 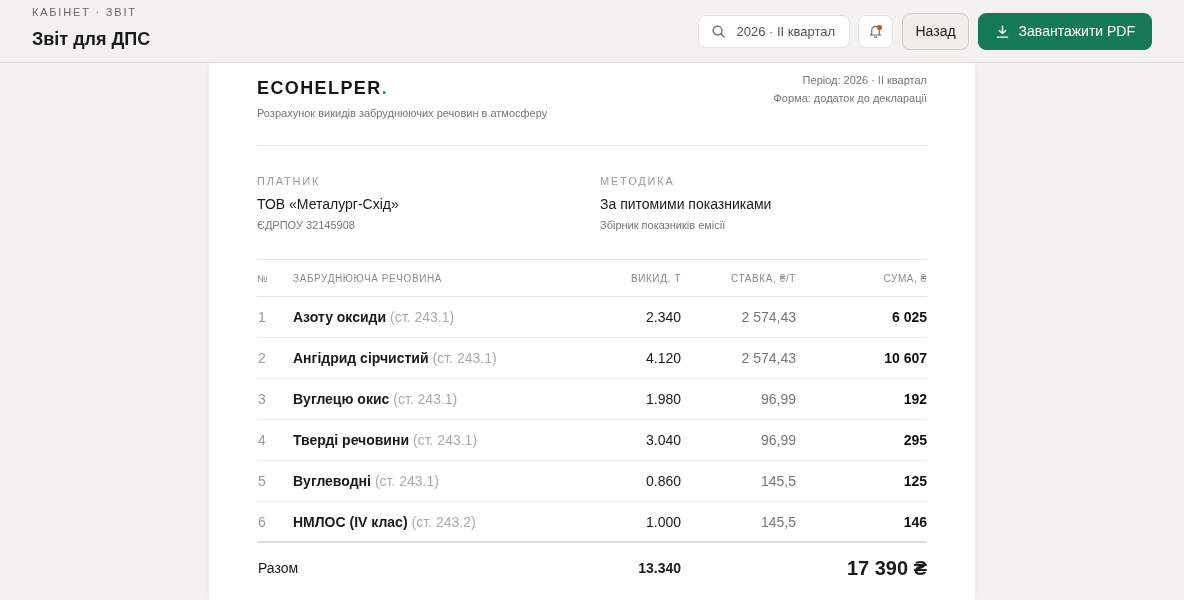 What do you see at coordinates (262, 399) in the screenshot?
I see `row-number: 3` at bounding box center [262, 399].